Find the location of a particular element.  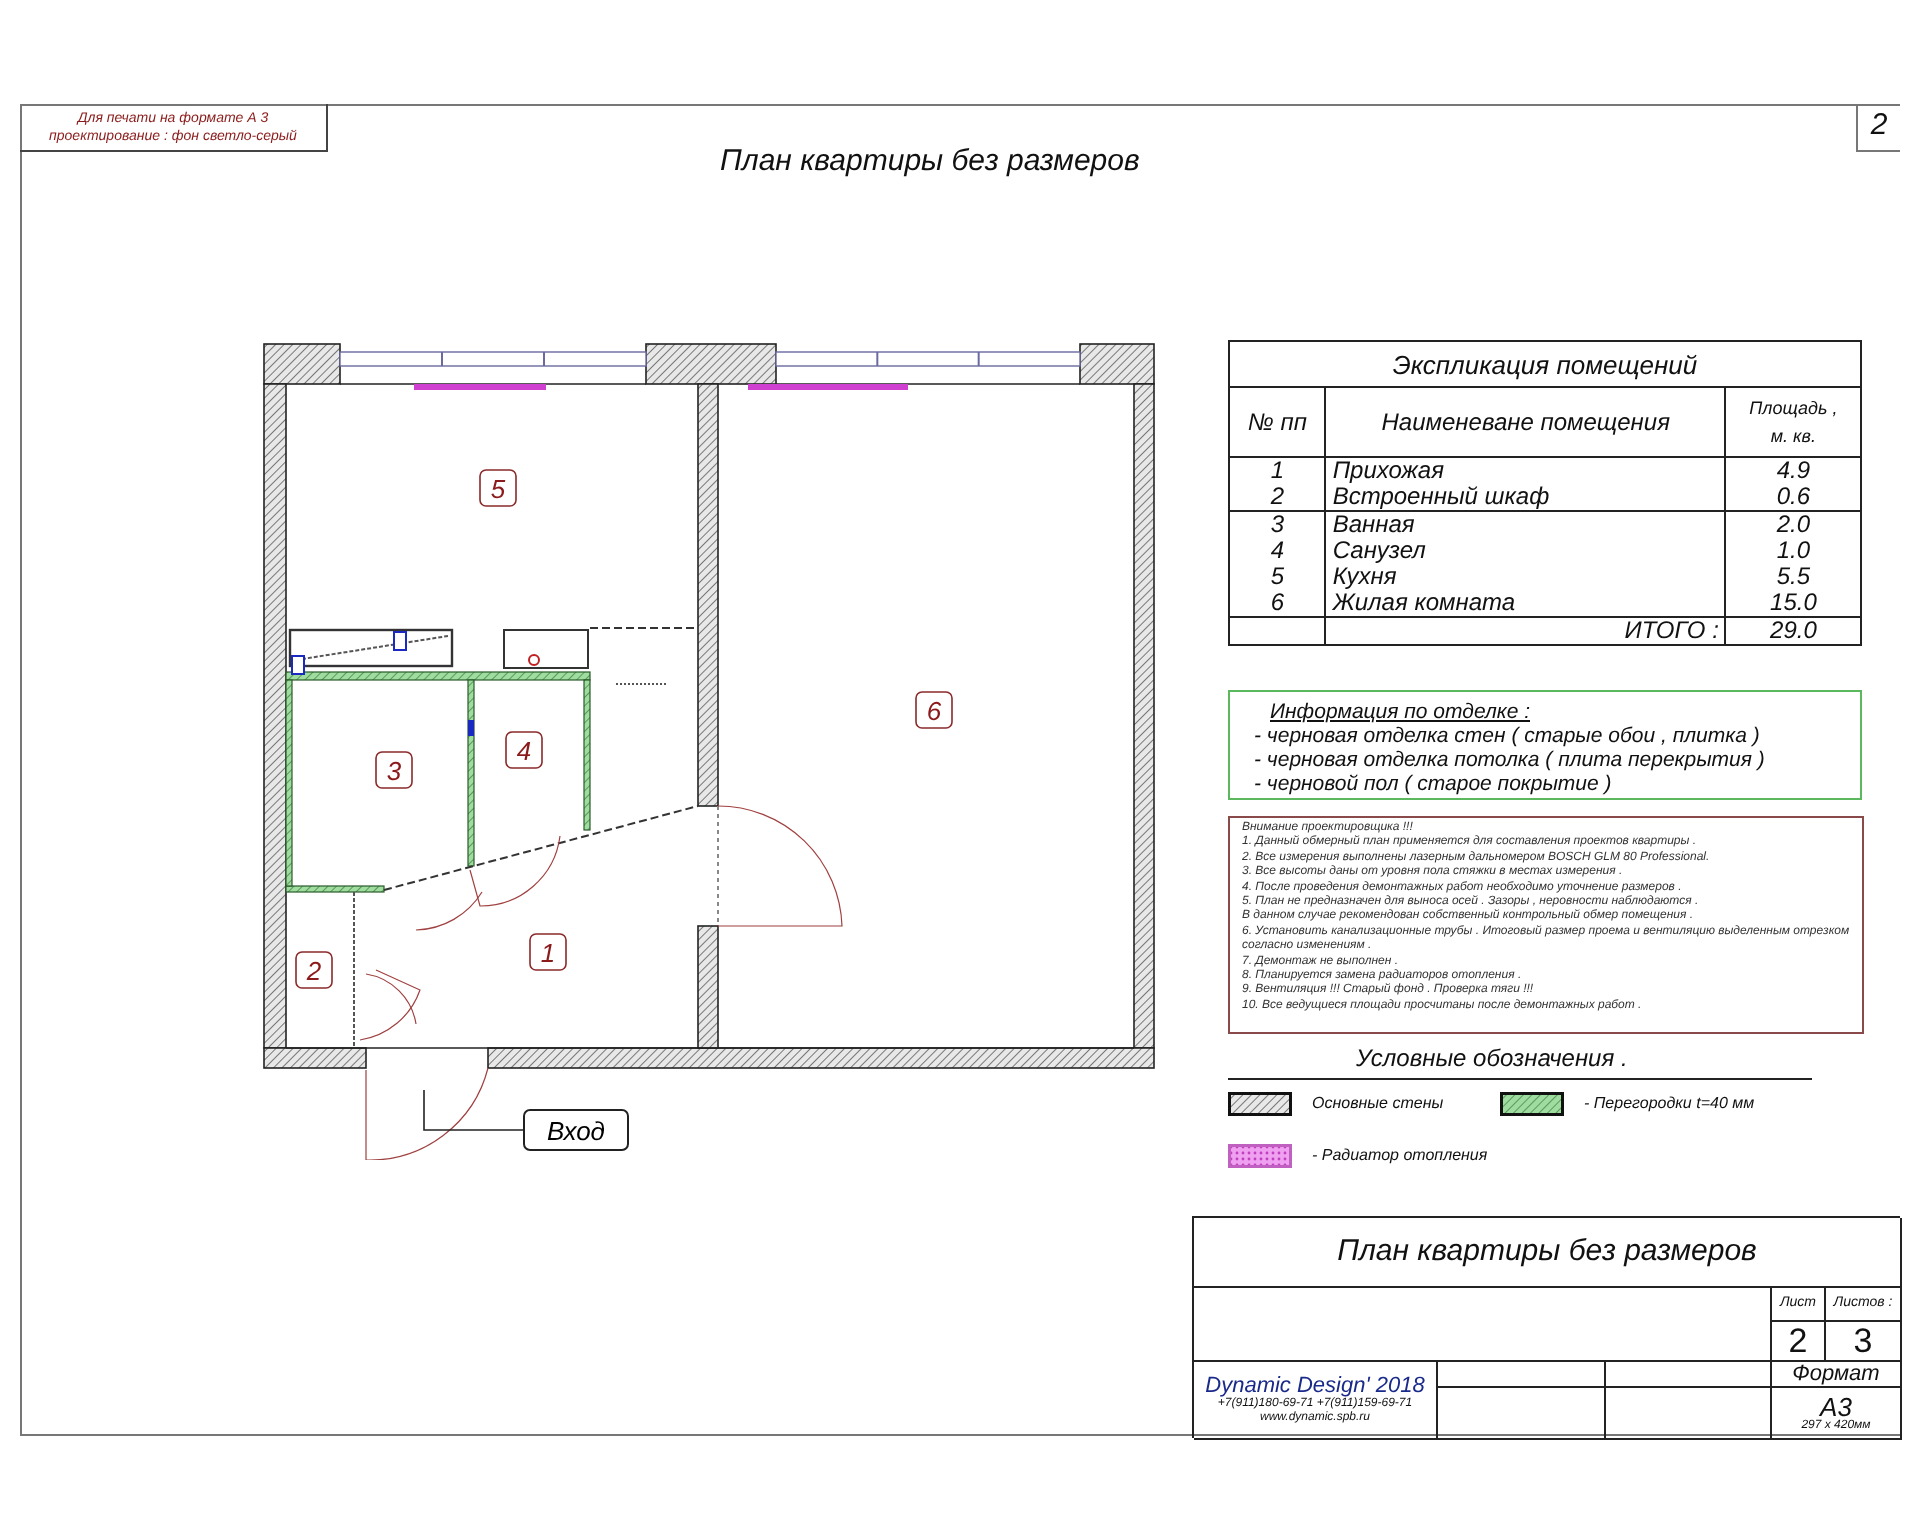

room-number: 4 is located at coordinates (524, 750).